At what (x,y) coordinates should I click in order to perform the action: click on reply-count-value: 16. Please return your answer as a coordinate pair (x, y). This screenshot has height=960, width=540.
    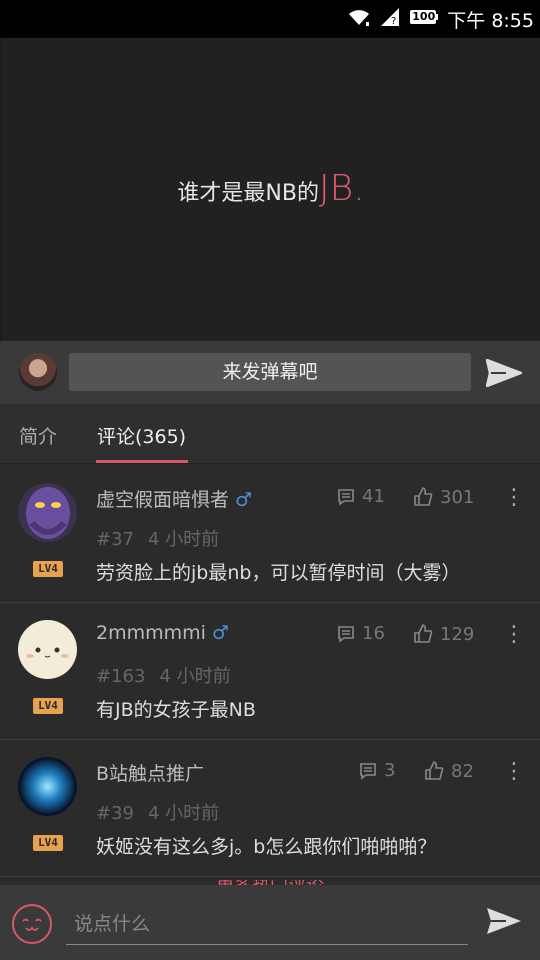
    Looking at the image, I should click on (373, 633).